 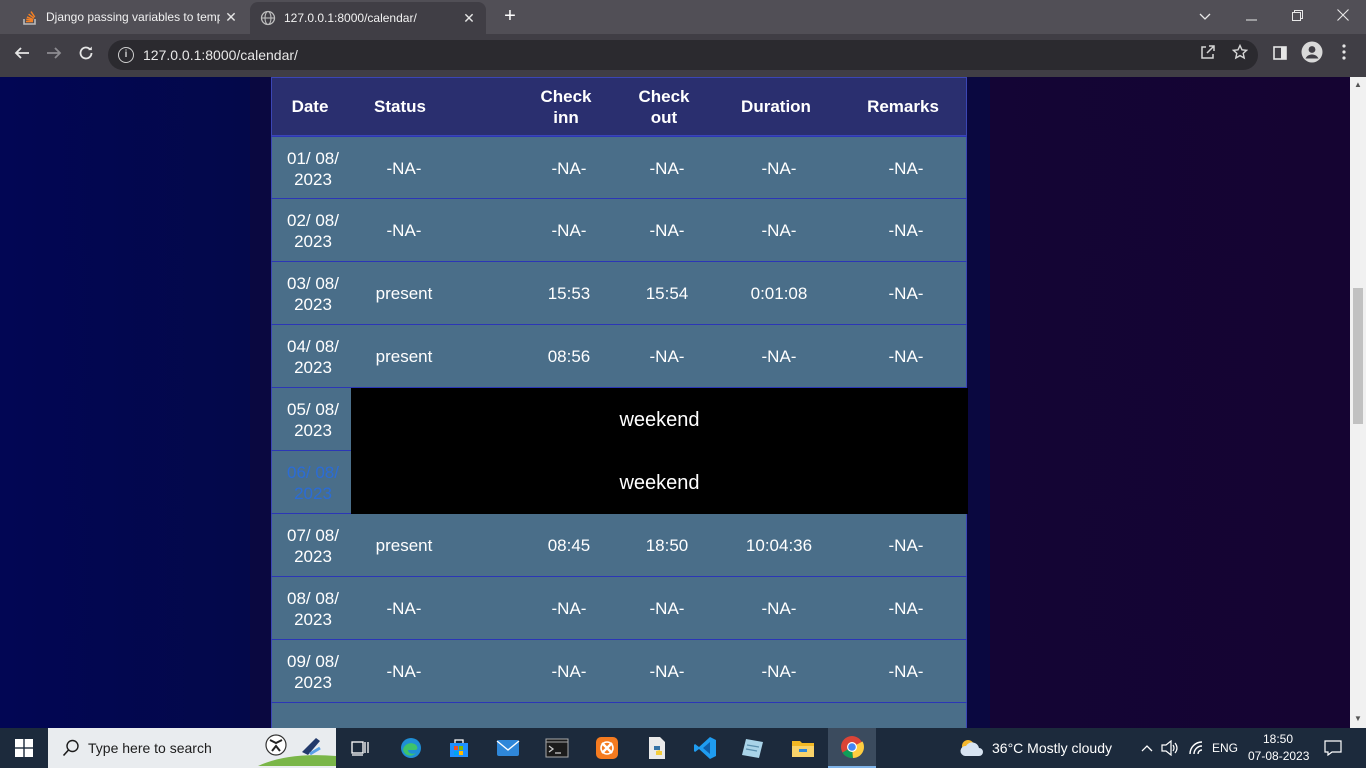 What do you see at coordinates (1196, 748) in the screenshot?
I see `wifi-icon` at bounding box center [1196, 748].